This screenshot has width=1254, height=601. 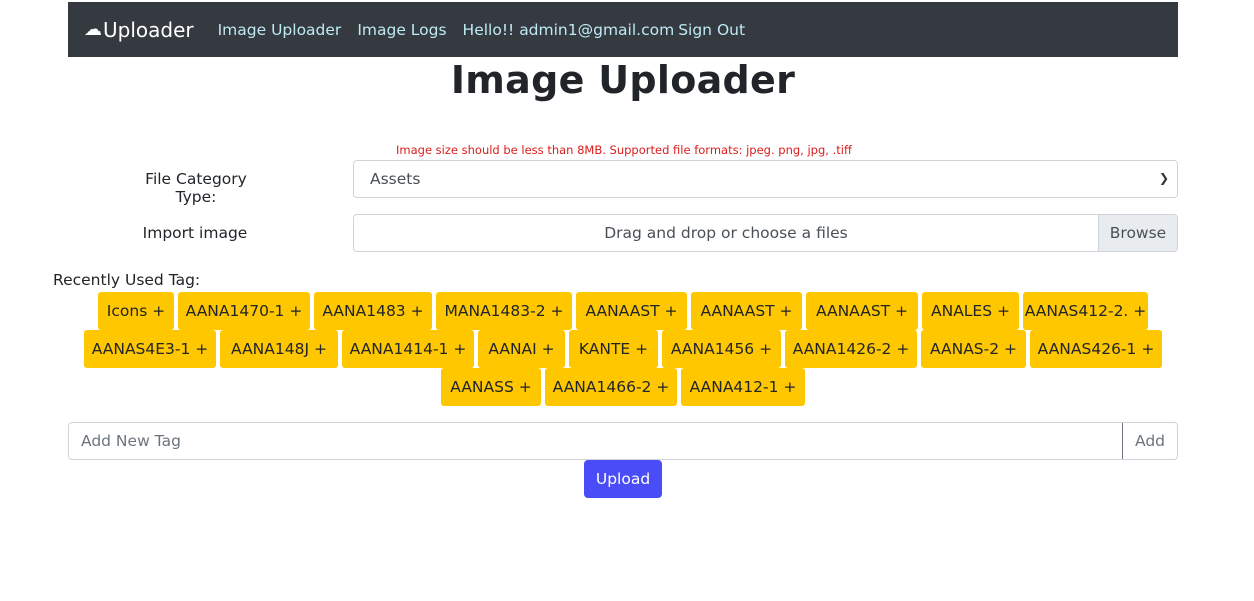 What do you see at coordinates (595, 441) in the screenshot?
I see `new-tag-input: Add New Tag` at bounding box center [595, 441].